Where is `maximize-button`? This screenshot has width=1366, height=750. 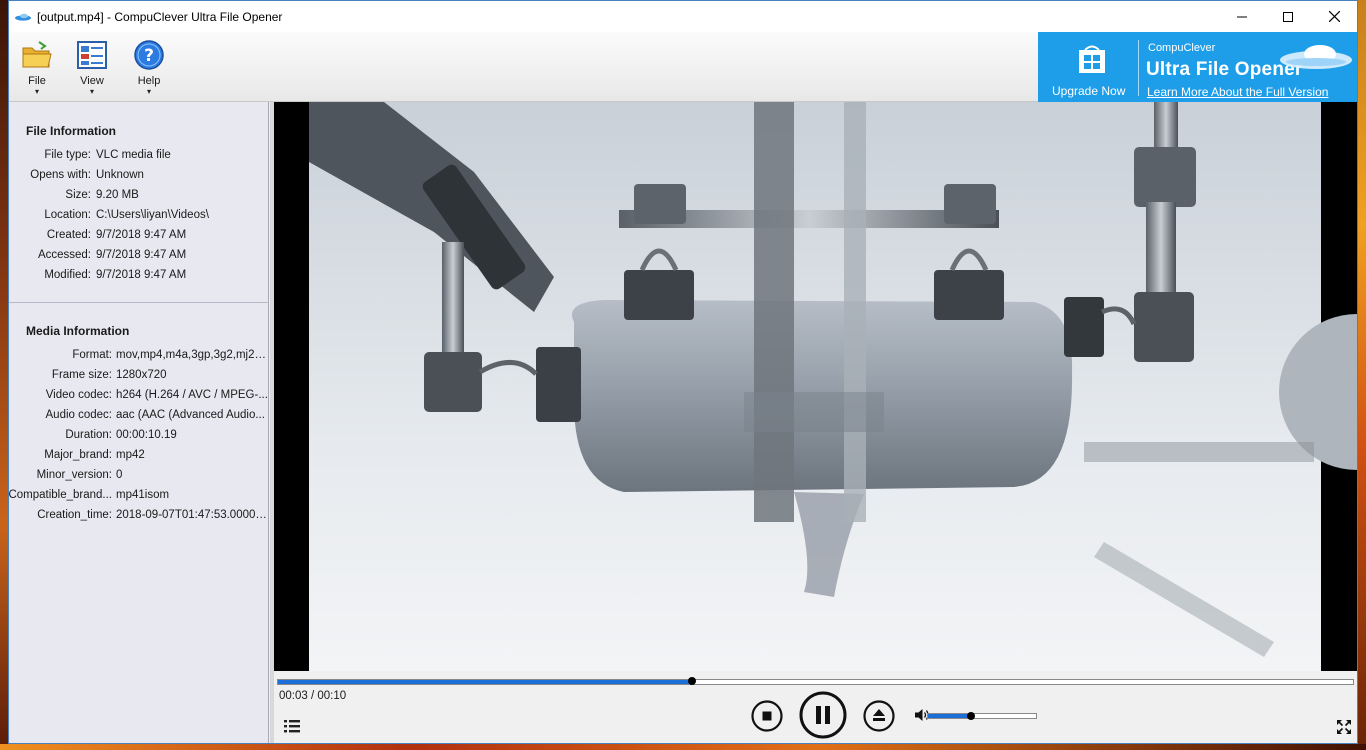
maximize-button is located at coordinates (1288, 16).